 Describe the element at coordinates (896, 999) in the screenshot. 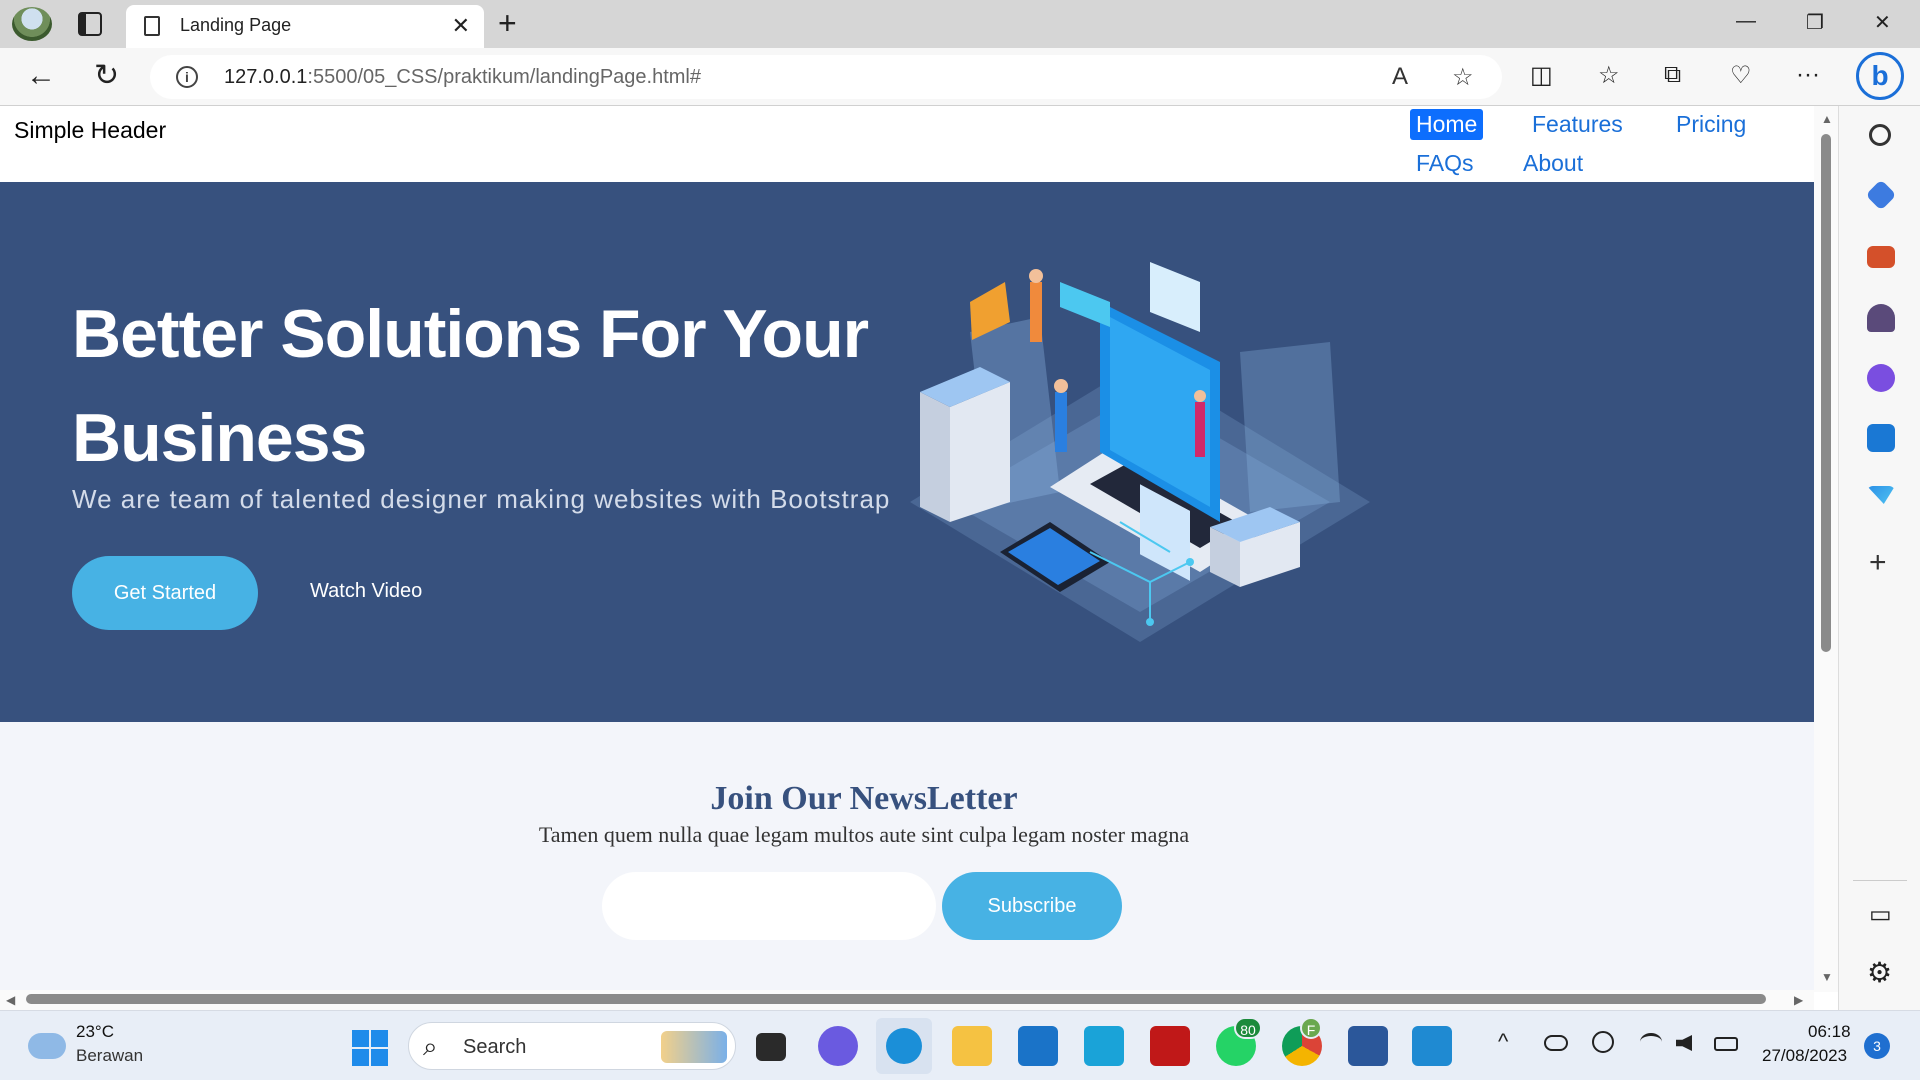

I see `horizontal-scroll-thumb` at that location.